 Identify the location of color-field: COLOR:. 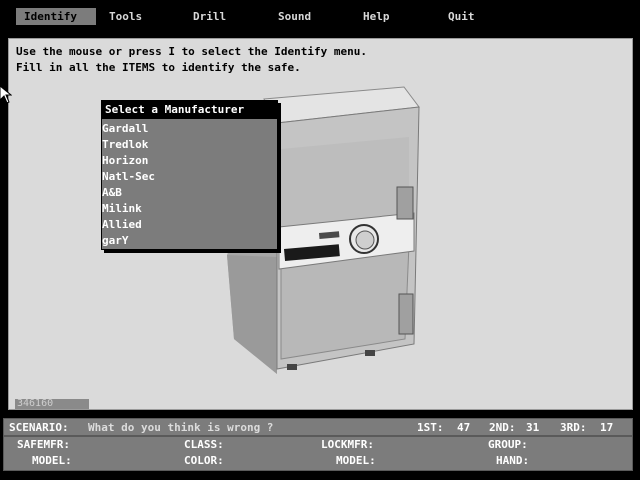
(204, 460).